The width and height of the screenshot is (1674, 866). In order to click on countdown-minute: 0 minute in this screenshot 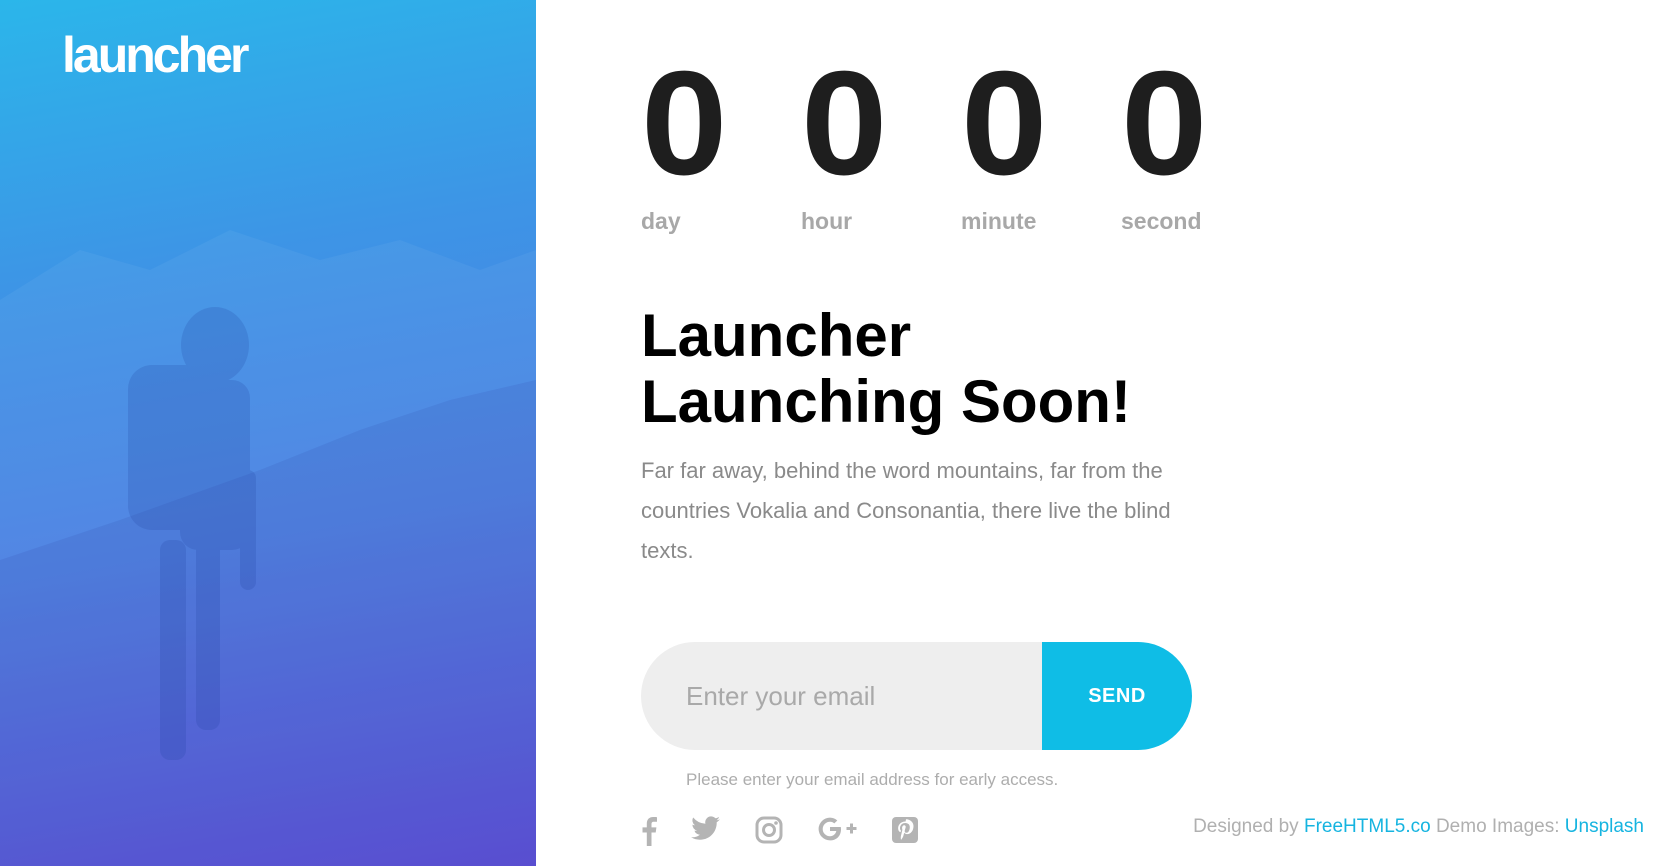, I will do `click(1041, 142)`.